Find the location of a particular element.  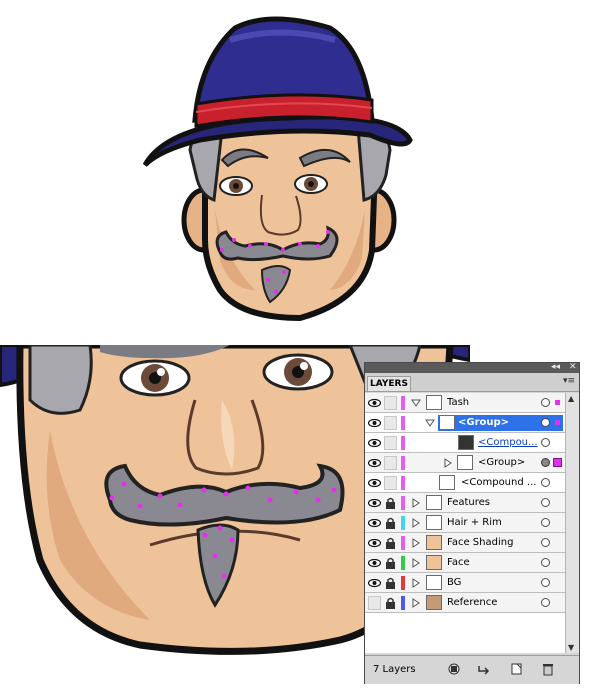

layer-name: Face Shading is located at coordinates (480, 542).